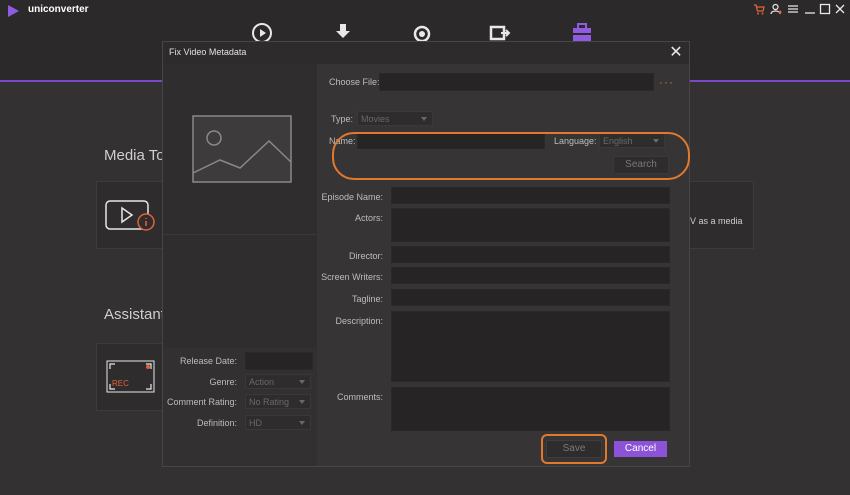  I want to click on choose-file-input, so click(516, 82).